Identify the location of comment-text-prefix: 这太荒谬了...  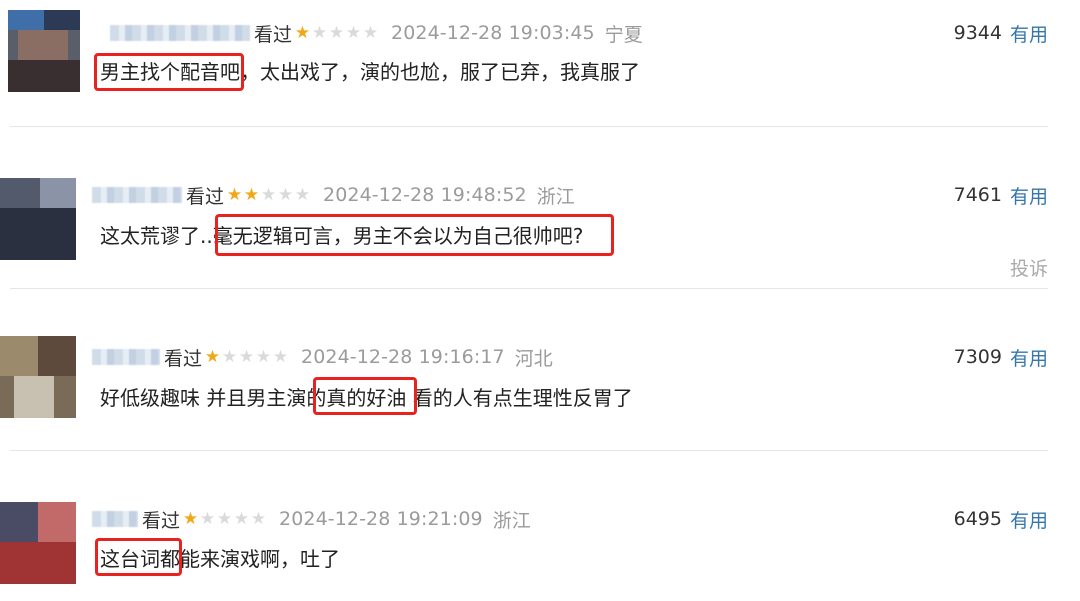
(156, 236).